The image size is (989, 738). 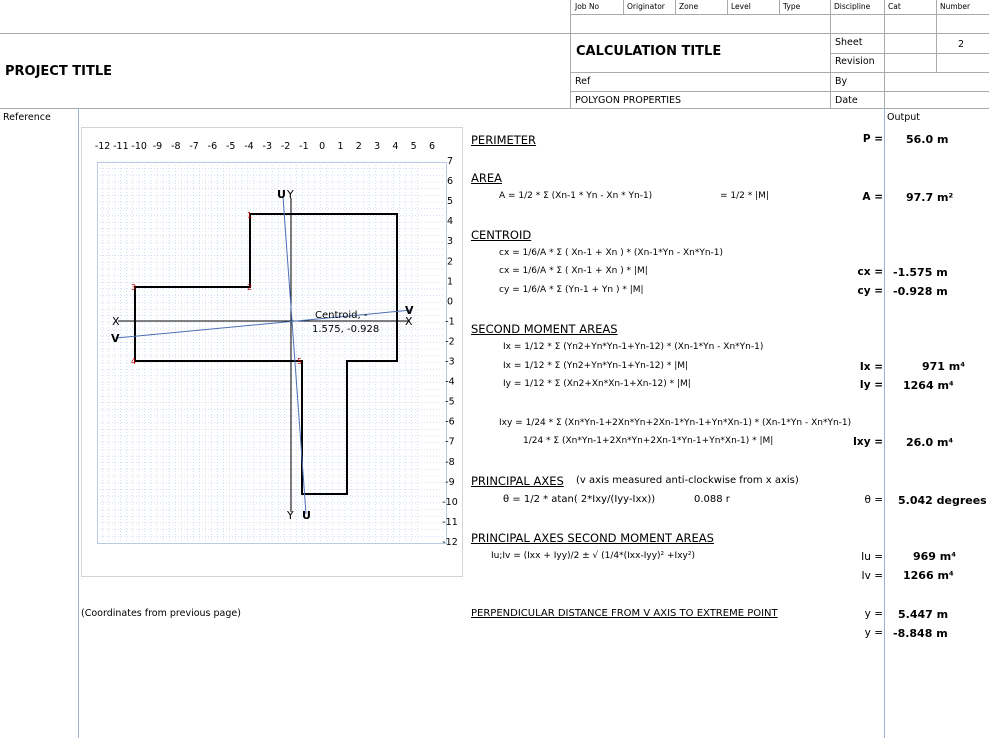 What do you see at coordinates (175, 146) in the screenshot?
I see `x-tick-label: -8` at bounding box center [175, 146].